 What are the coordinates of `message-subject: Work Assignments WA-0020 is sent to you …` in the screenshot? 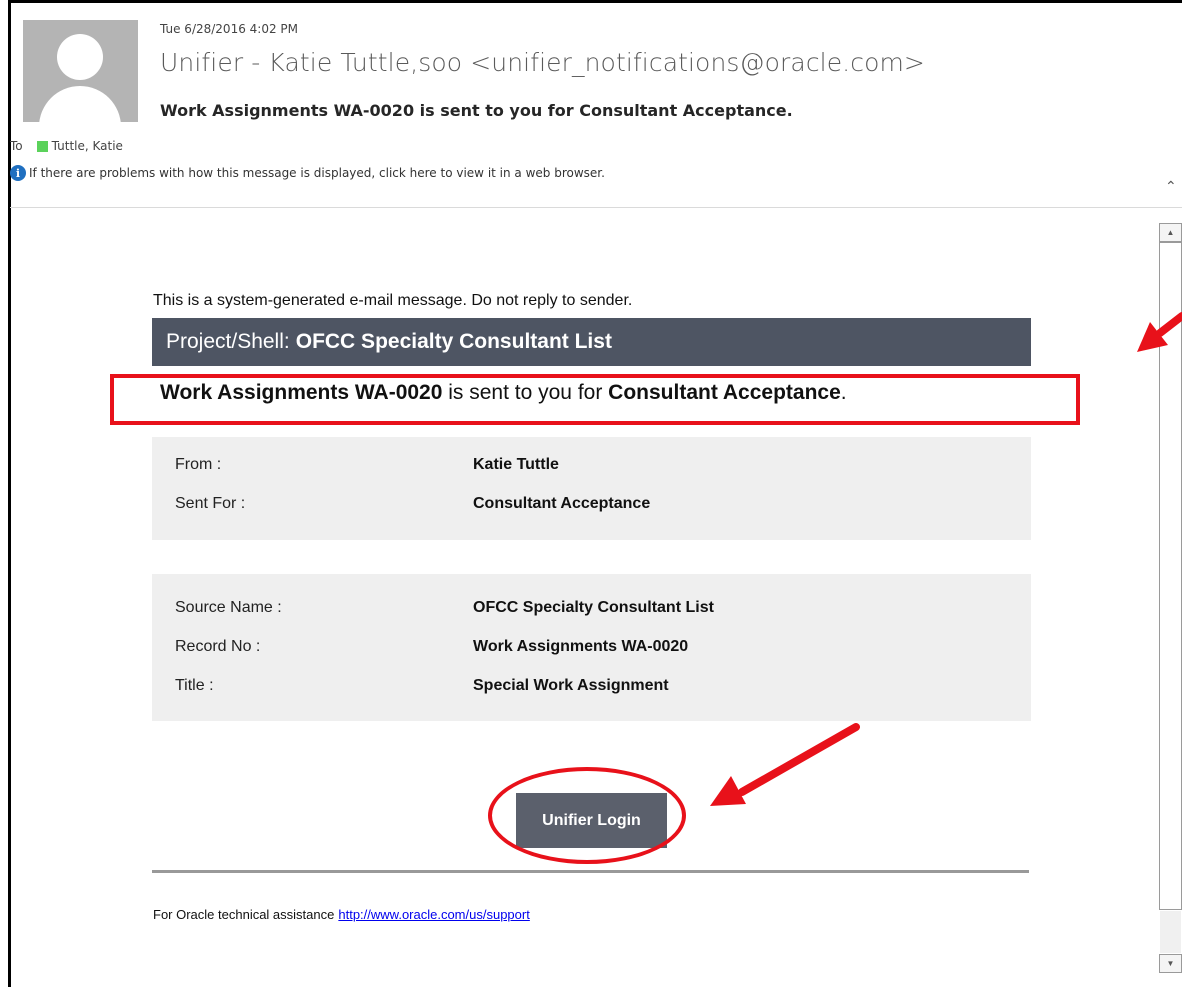 It's located at (476, 110).